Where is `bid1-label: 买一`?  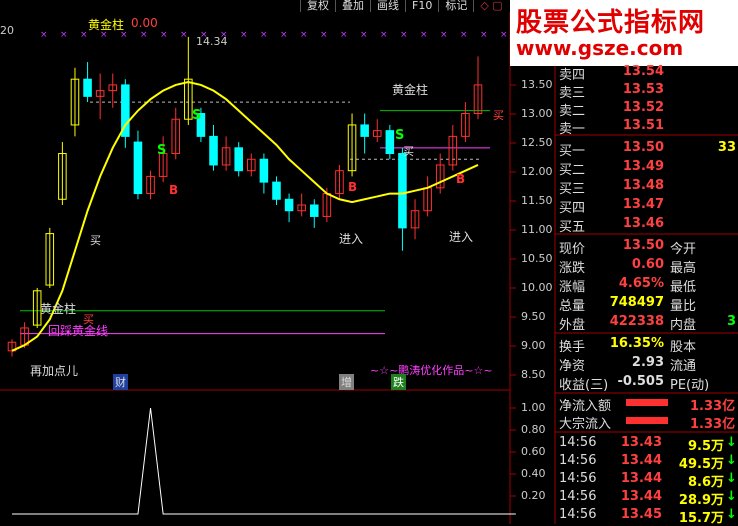
bid1-label: 买一 is located at coordinates (572, 151).